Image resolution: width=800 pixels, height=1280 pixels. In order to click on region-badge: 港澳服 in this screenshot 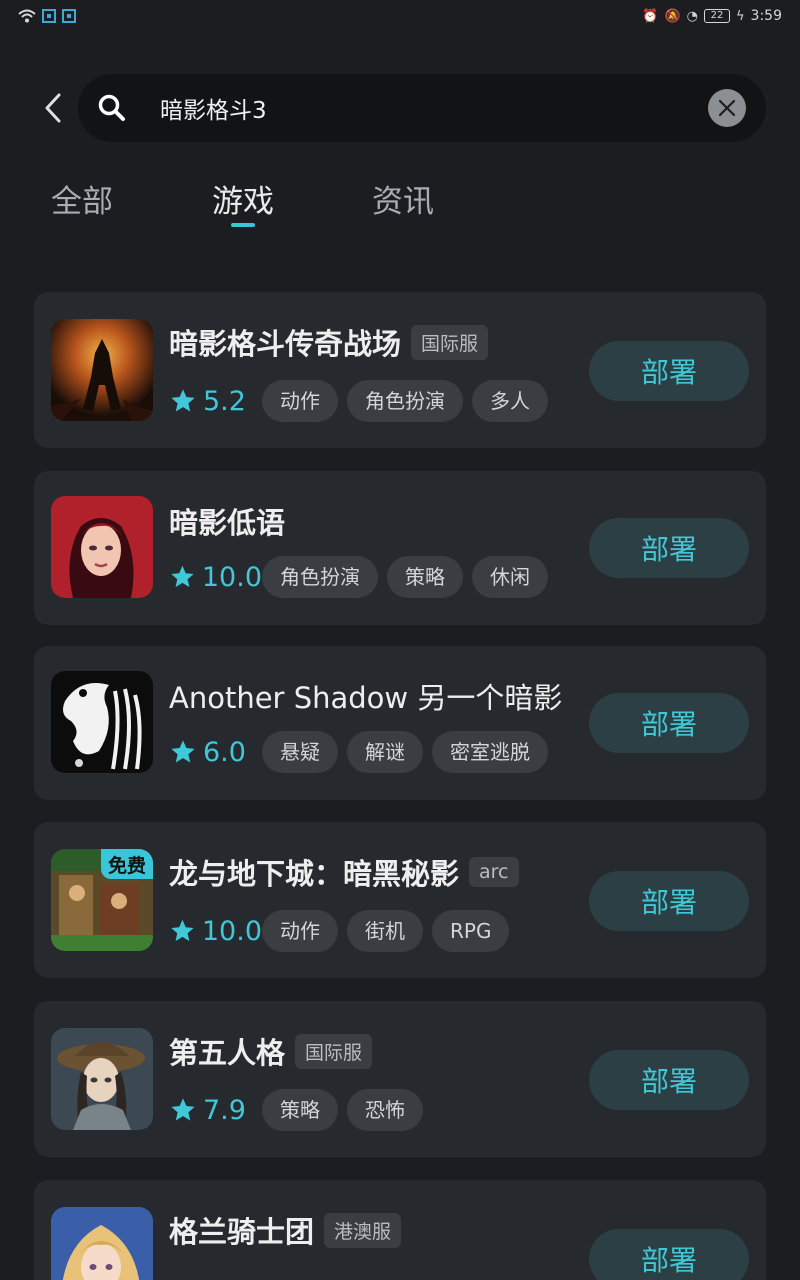, I will do `click(363, 1230)`.